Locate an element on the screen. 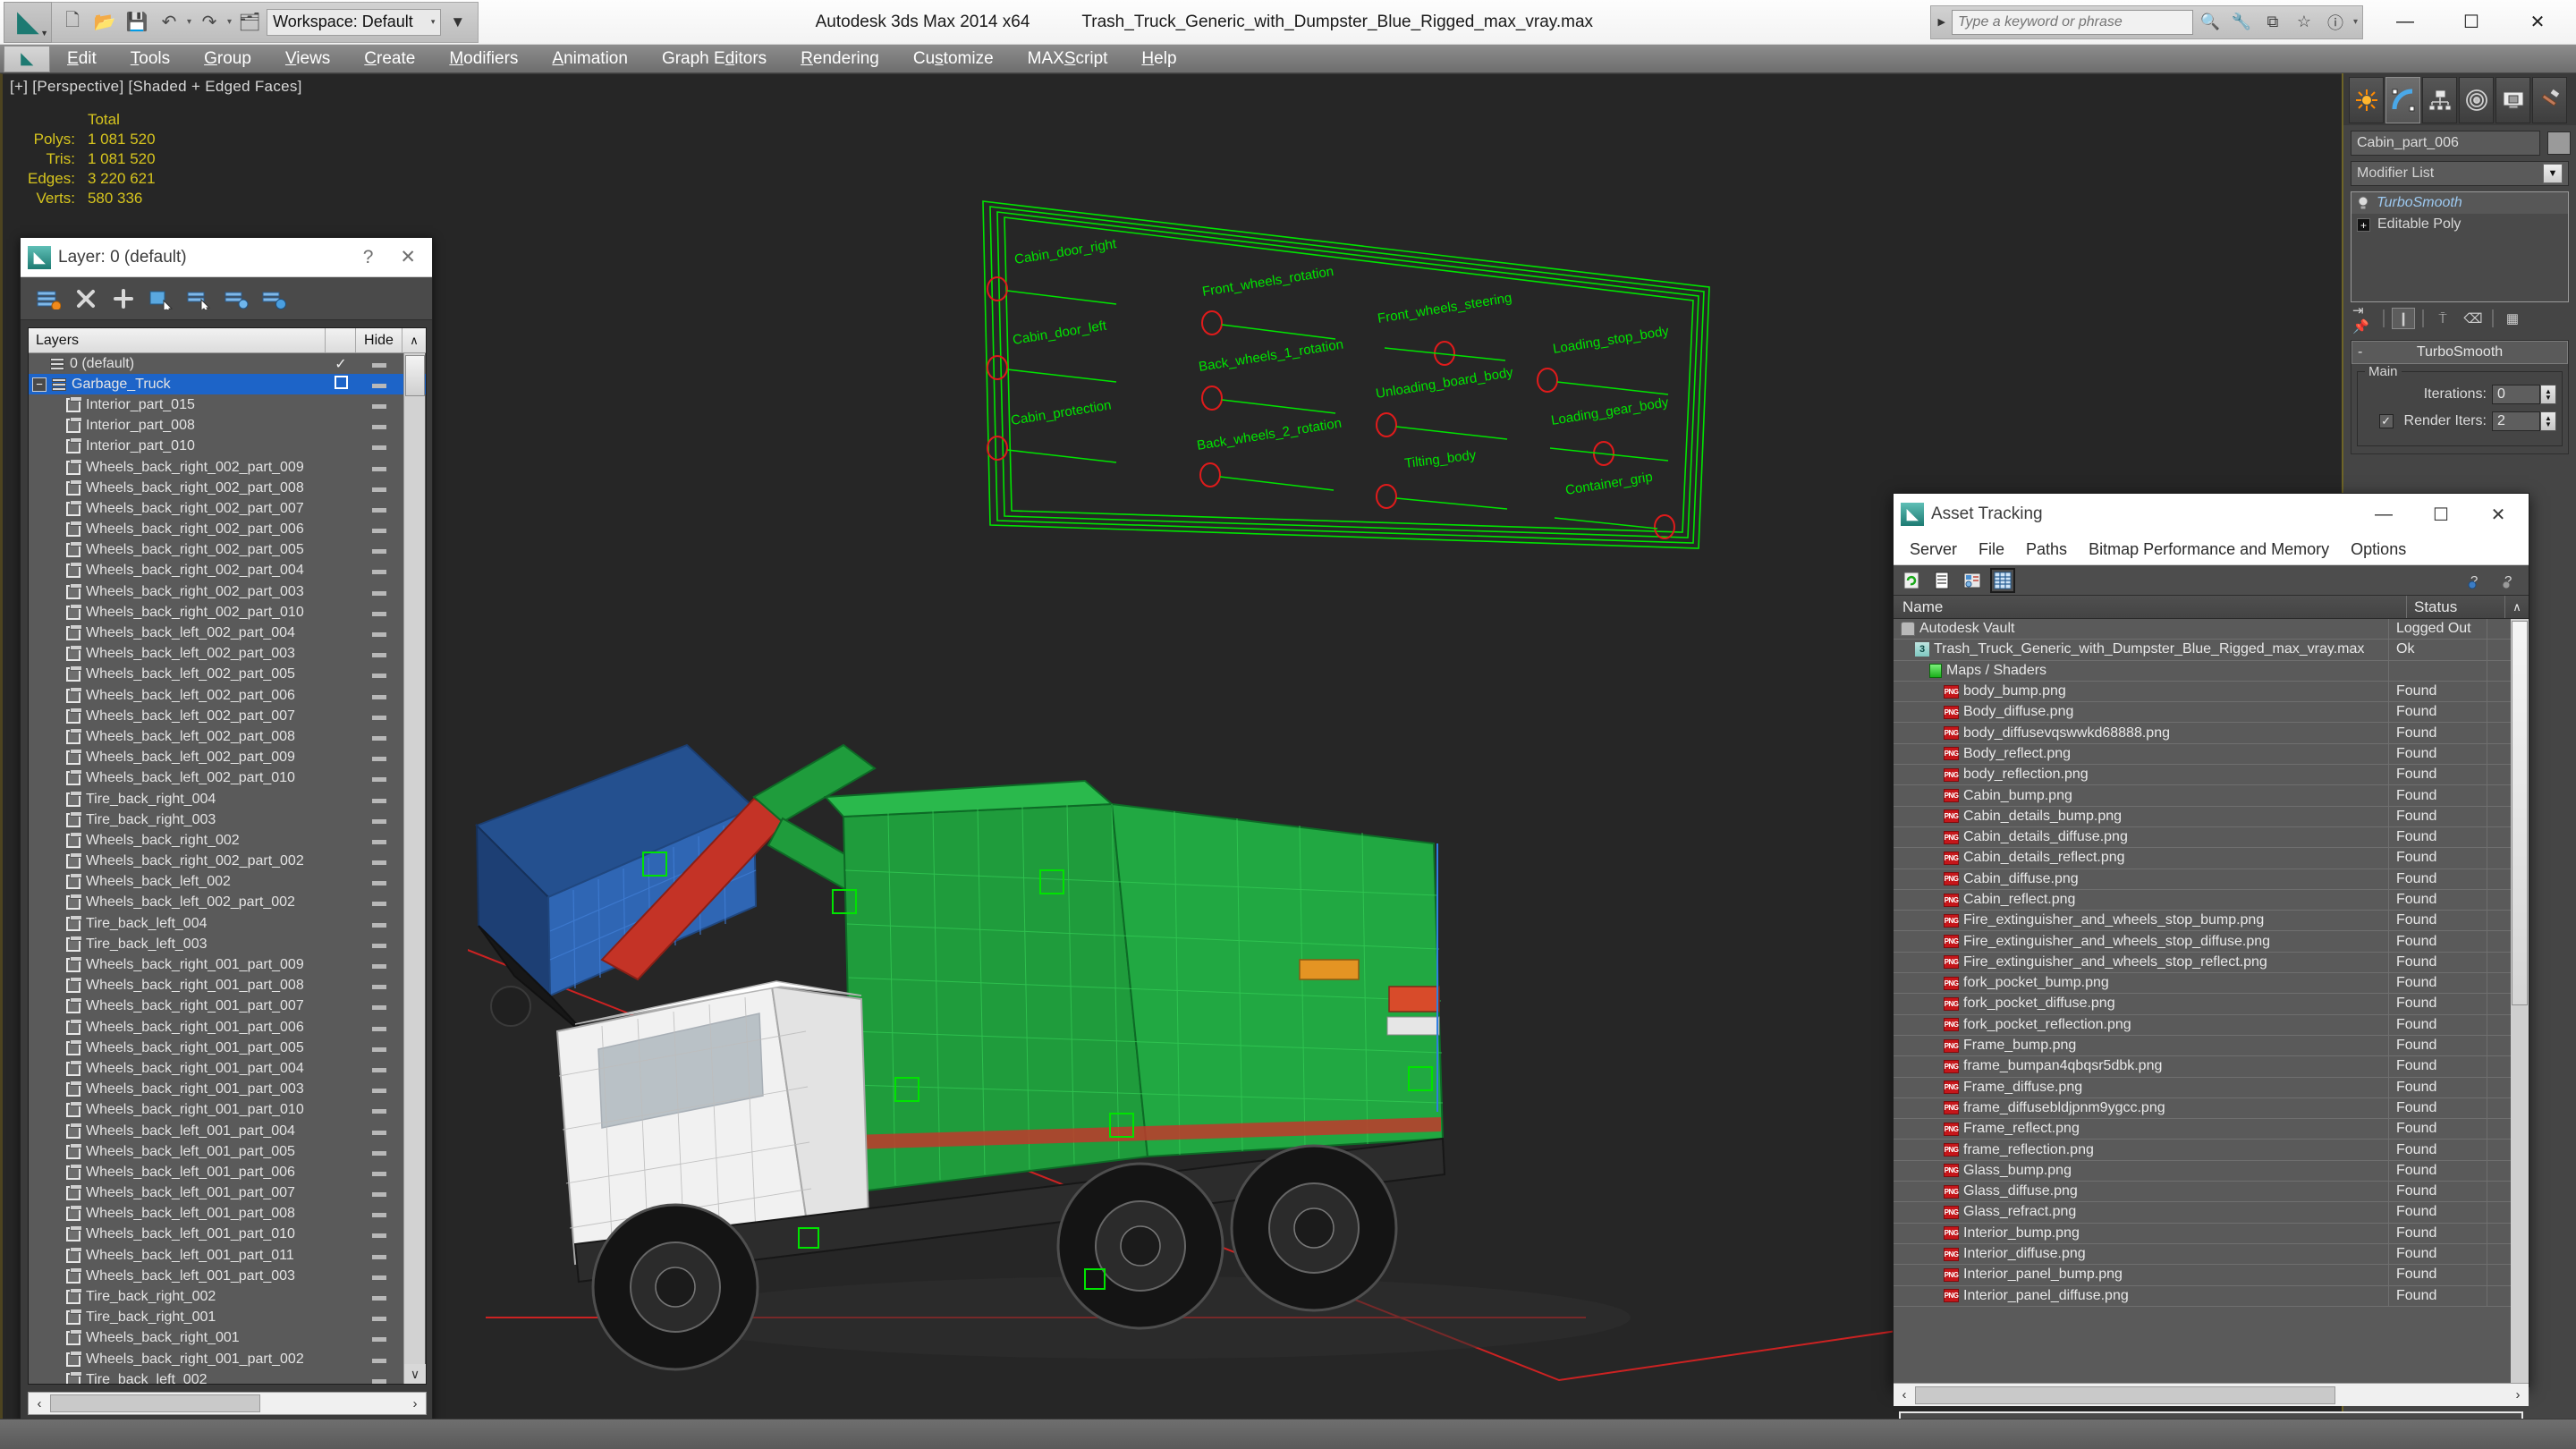 This screenshot has height=1449, width=2576. layer-row: Wheels_back_right_001_part_003 is located at coordinates (227, 1090).